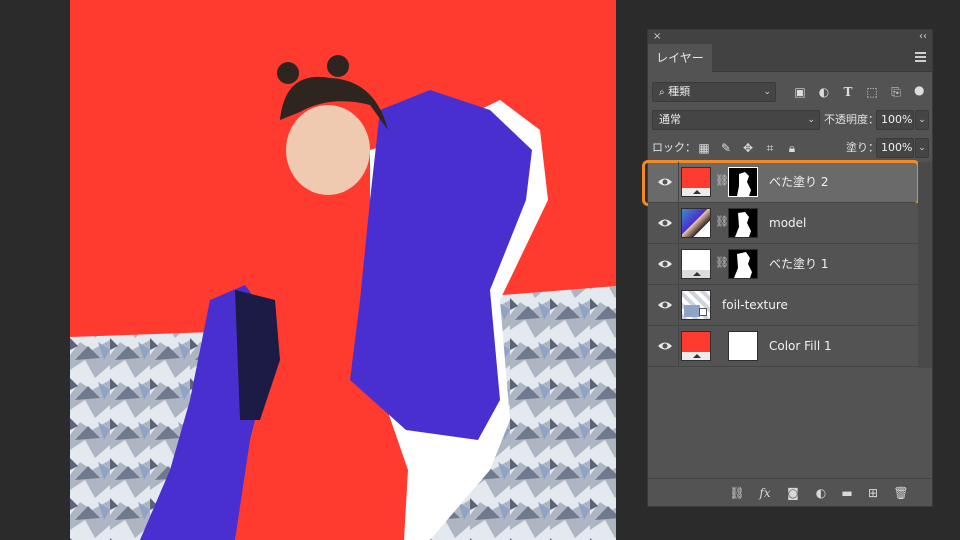 This screenshot has height=540, width=960. Describe the element at coordinates (862, 147) in the screenshot. I see `fill-label: 塗り：` at that location.